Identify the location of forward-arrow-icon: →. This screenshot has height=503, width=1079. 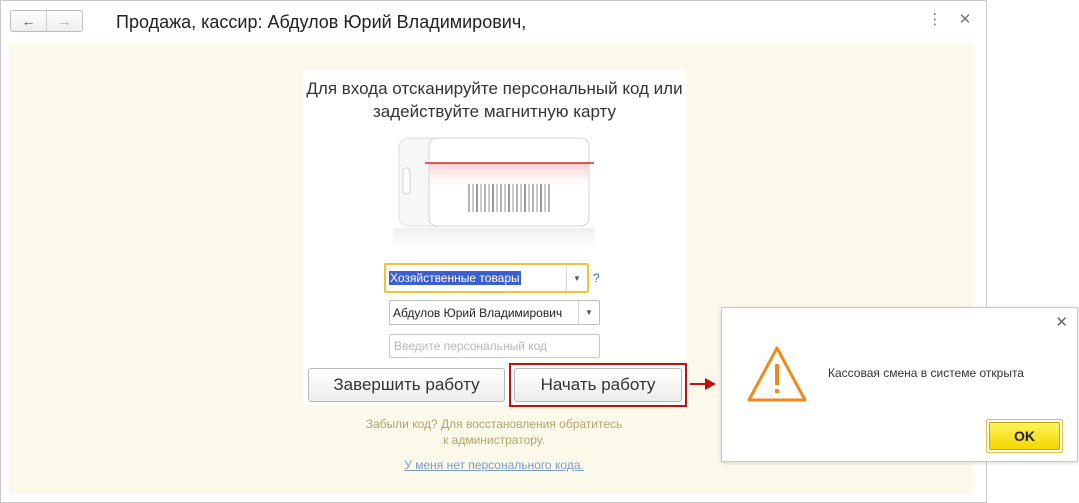
(64, 21).